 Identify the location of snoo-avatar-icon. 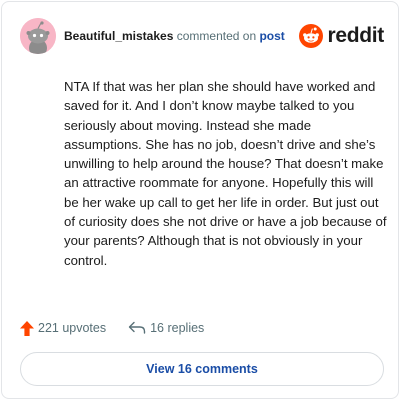
(38, 36).